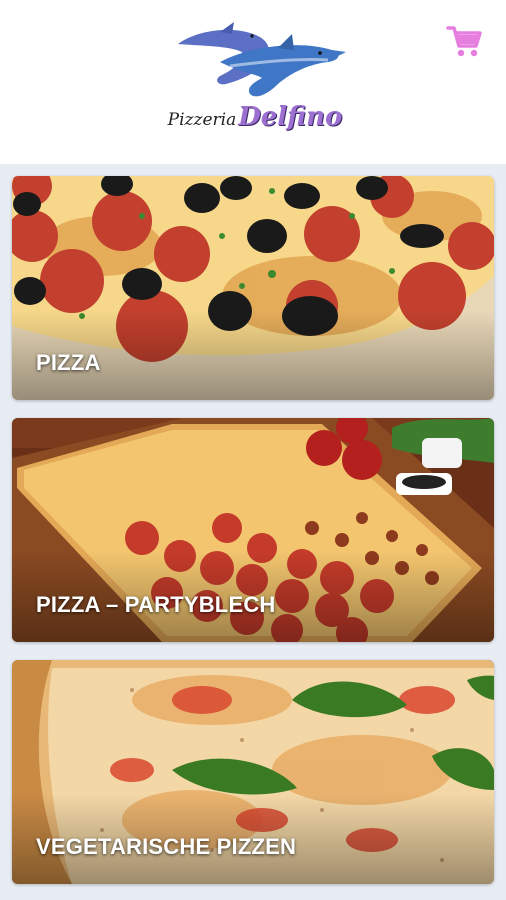 Image resolution: width=506 pixels, height=900 pixels. I want to click on pizzeria-delfino-logo: PizzeriaDelfino, so click(255, 80).